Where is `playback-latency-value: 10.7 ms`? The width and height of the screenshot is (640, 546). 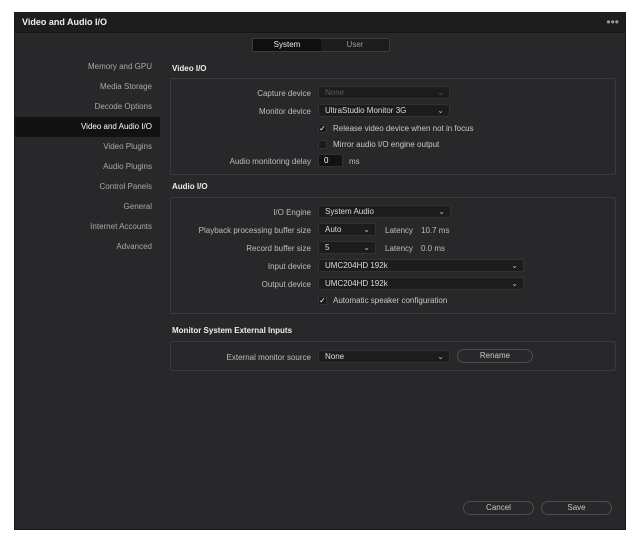
playback-latency-value: 10.7 ms is located at coordinates (435, 230).